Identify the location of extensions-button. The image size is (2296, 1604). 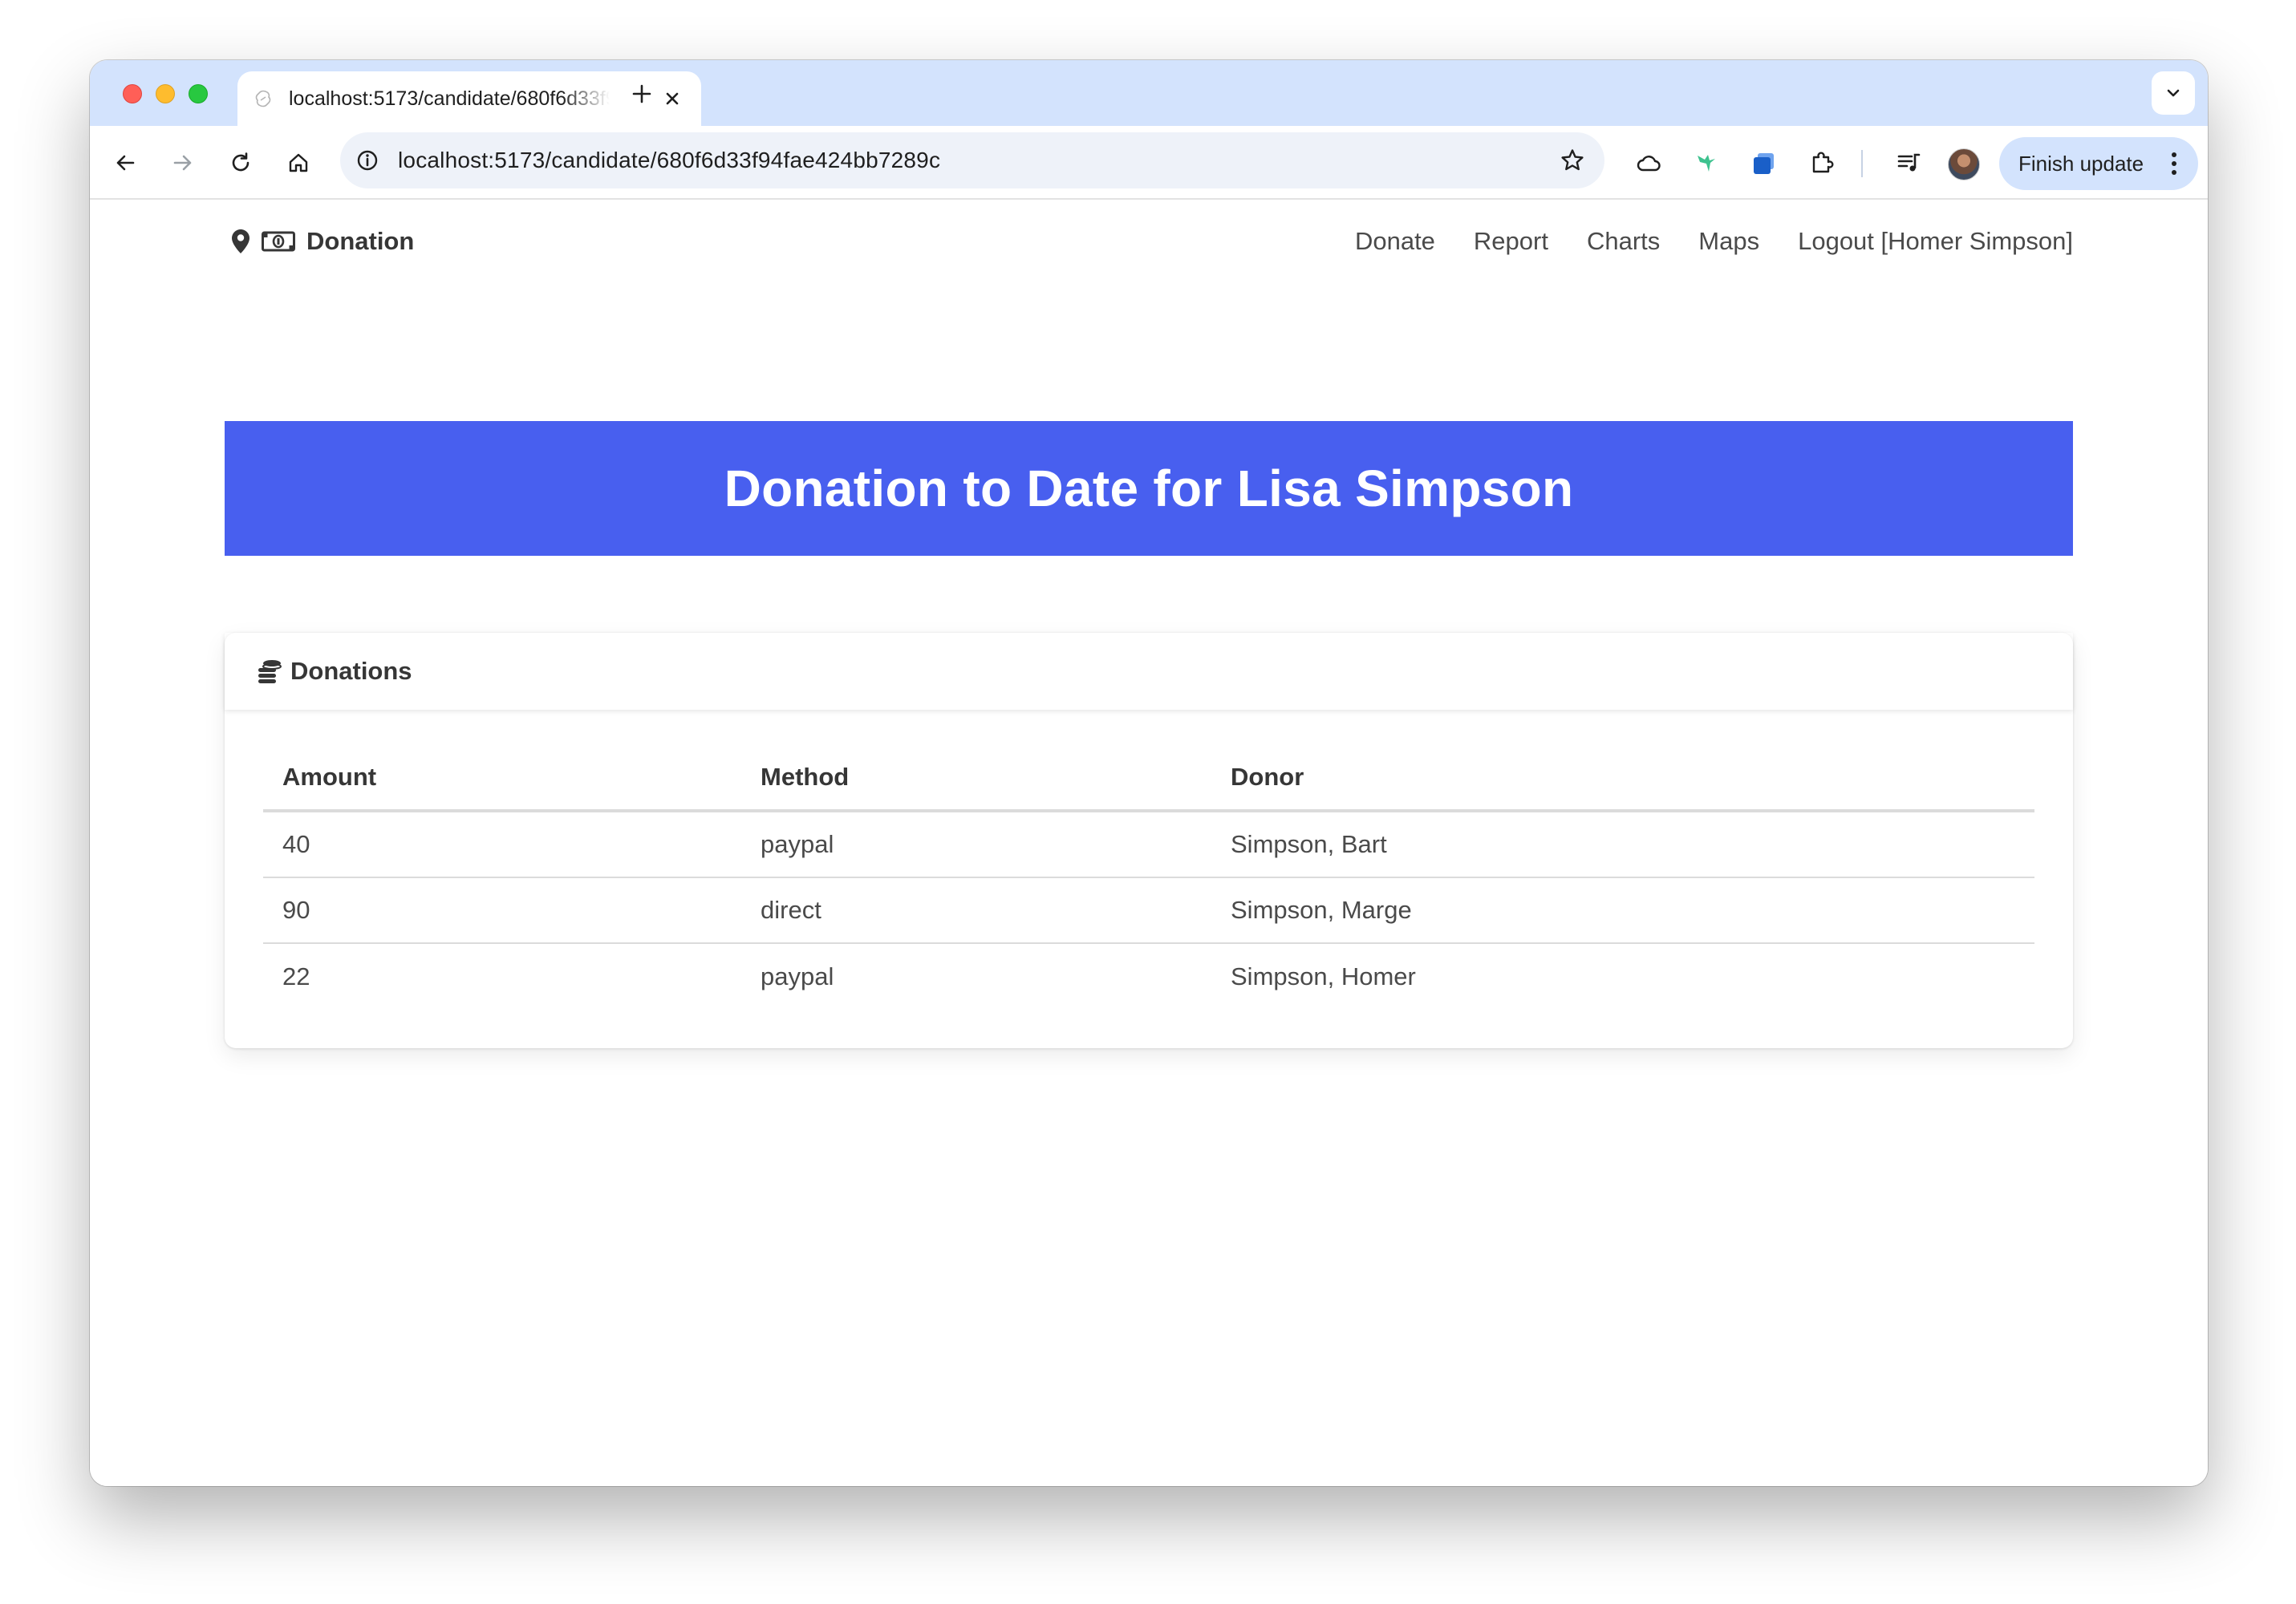
(1822, 163).